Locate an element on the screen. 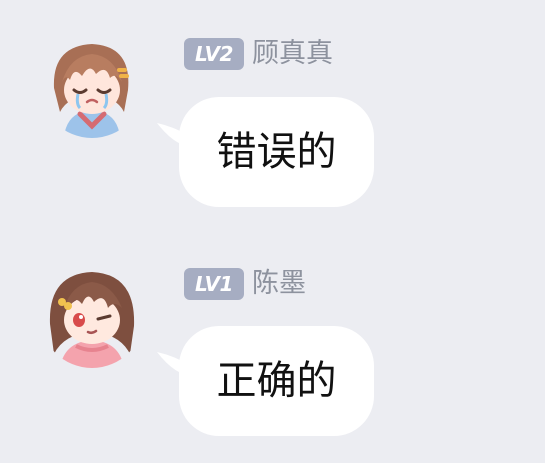  level-badge: LV2 is located at coordinates (214, 54).